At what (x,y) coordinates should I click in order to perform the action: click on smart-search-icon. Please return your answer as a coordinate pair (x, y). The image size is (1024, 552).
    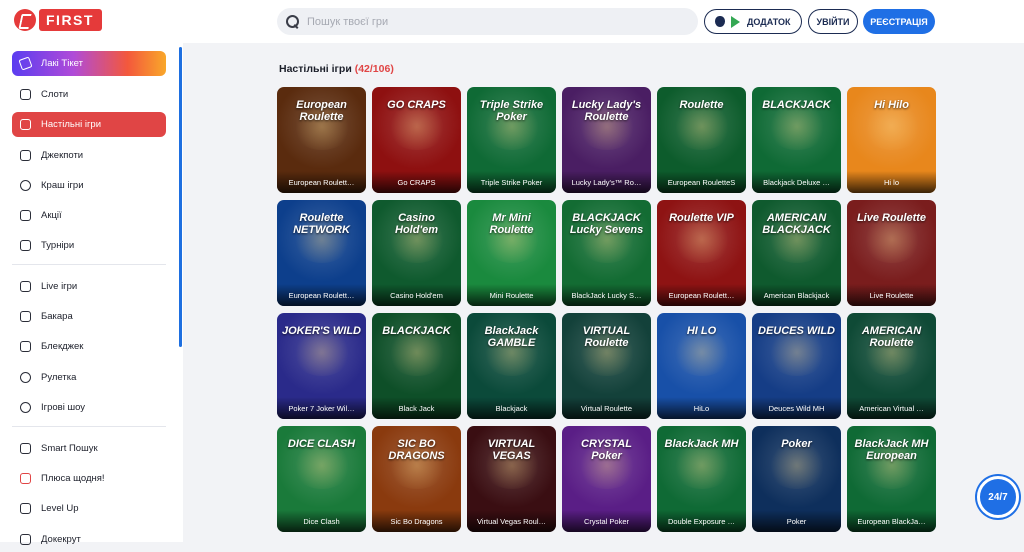
    Looking at the image, I should click on (25, 448).